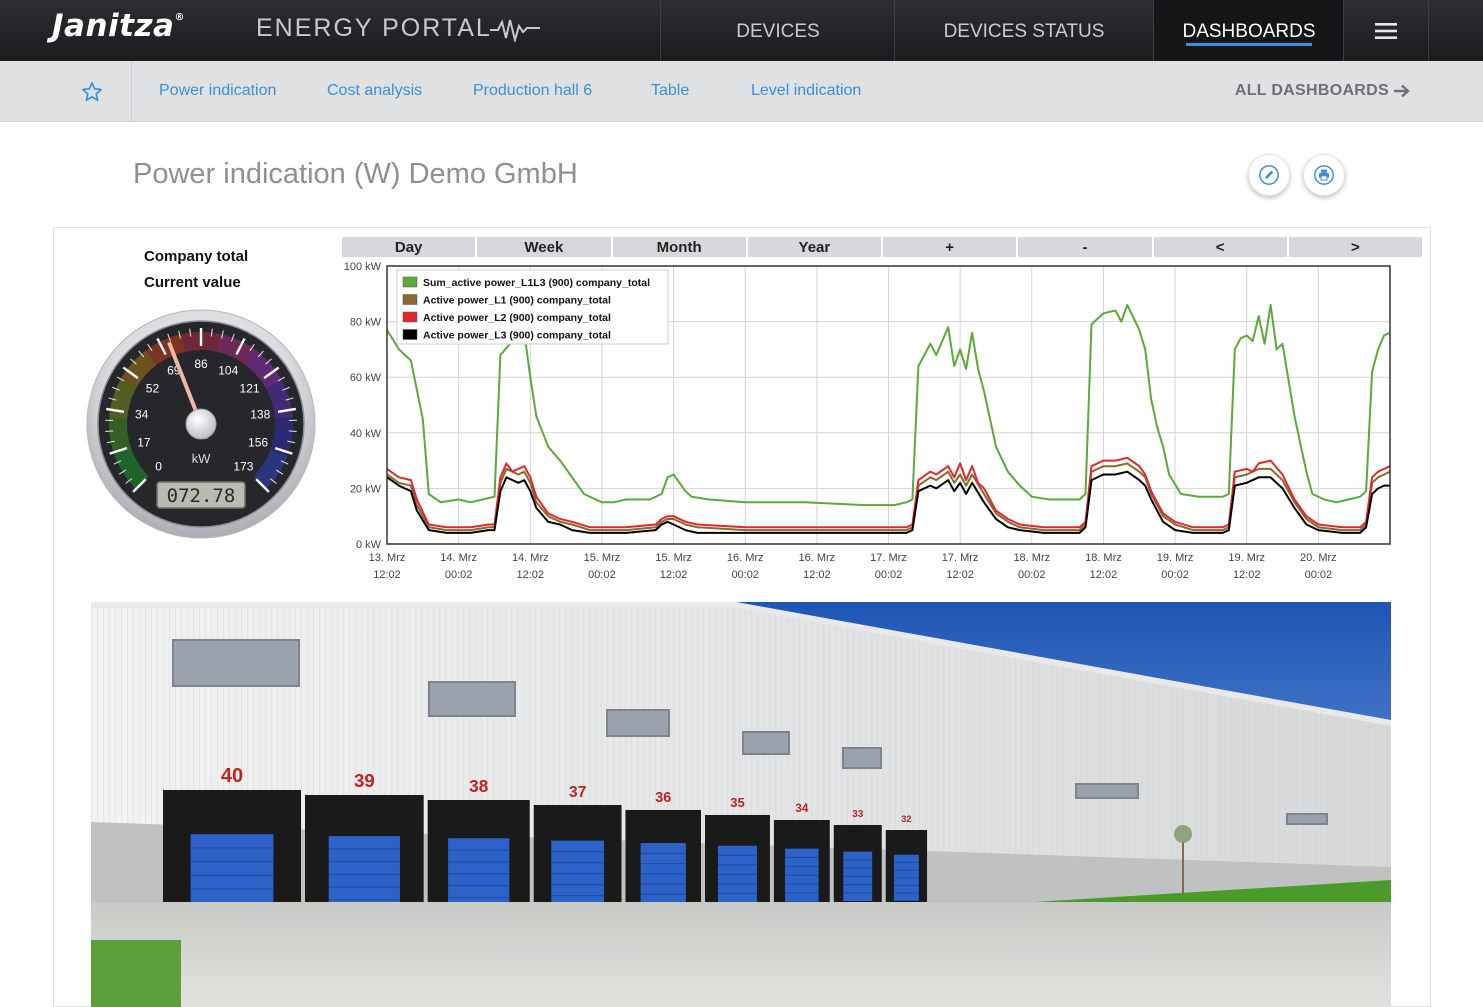  I want to click on all-dashboards-link: ALL DASHBOARDS, so click(1323, 91).